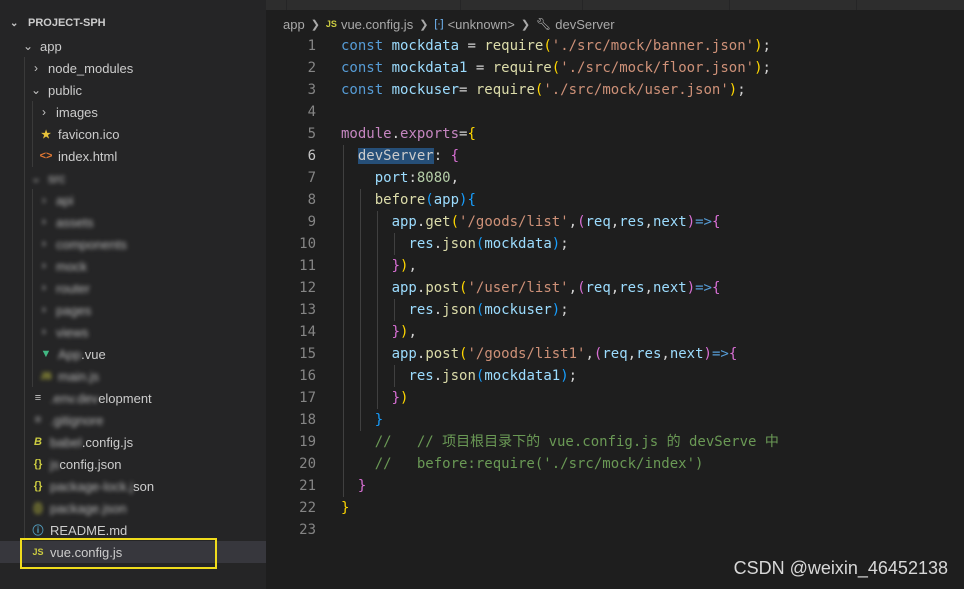  What do you see at coordinates (311, 156) in the screenshot?
I see `line-number: 6` at bounding box center [311, 156].